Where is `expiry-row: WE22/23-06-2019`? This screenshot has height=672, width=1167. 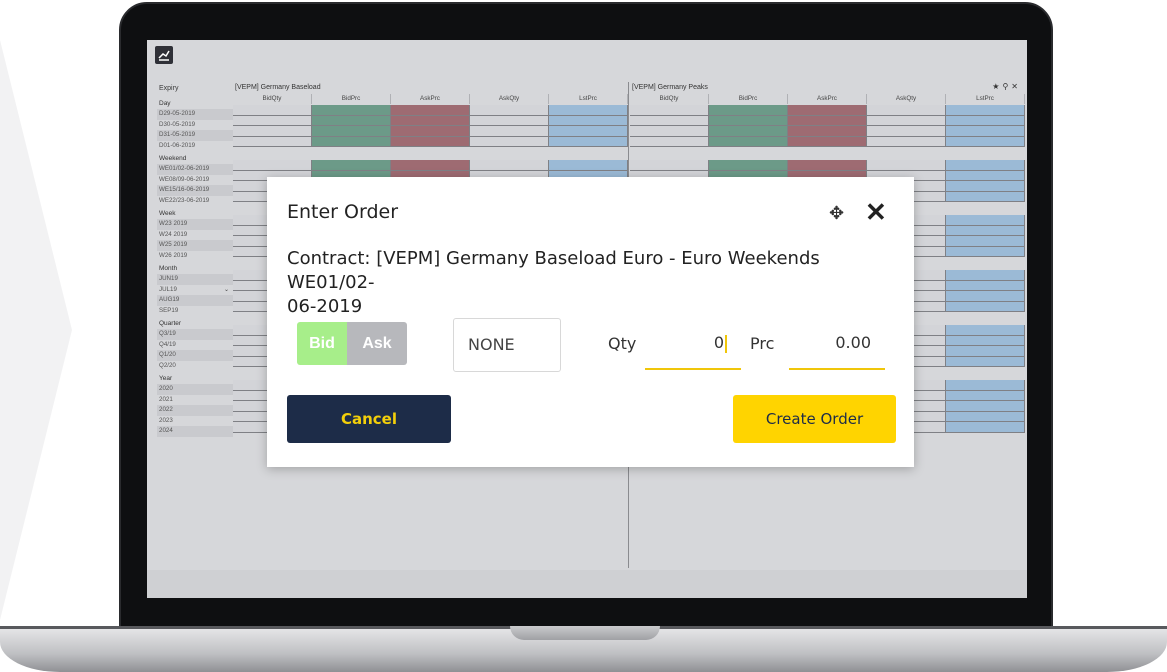
expiry-row: WE22/23-06-2019 is located at coordinates (195, 201).